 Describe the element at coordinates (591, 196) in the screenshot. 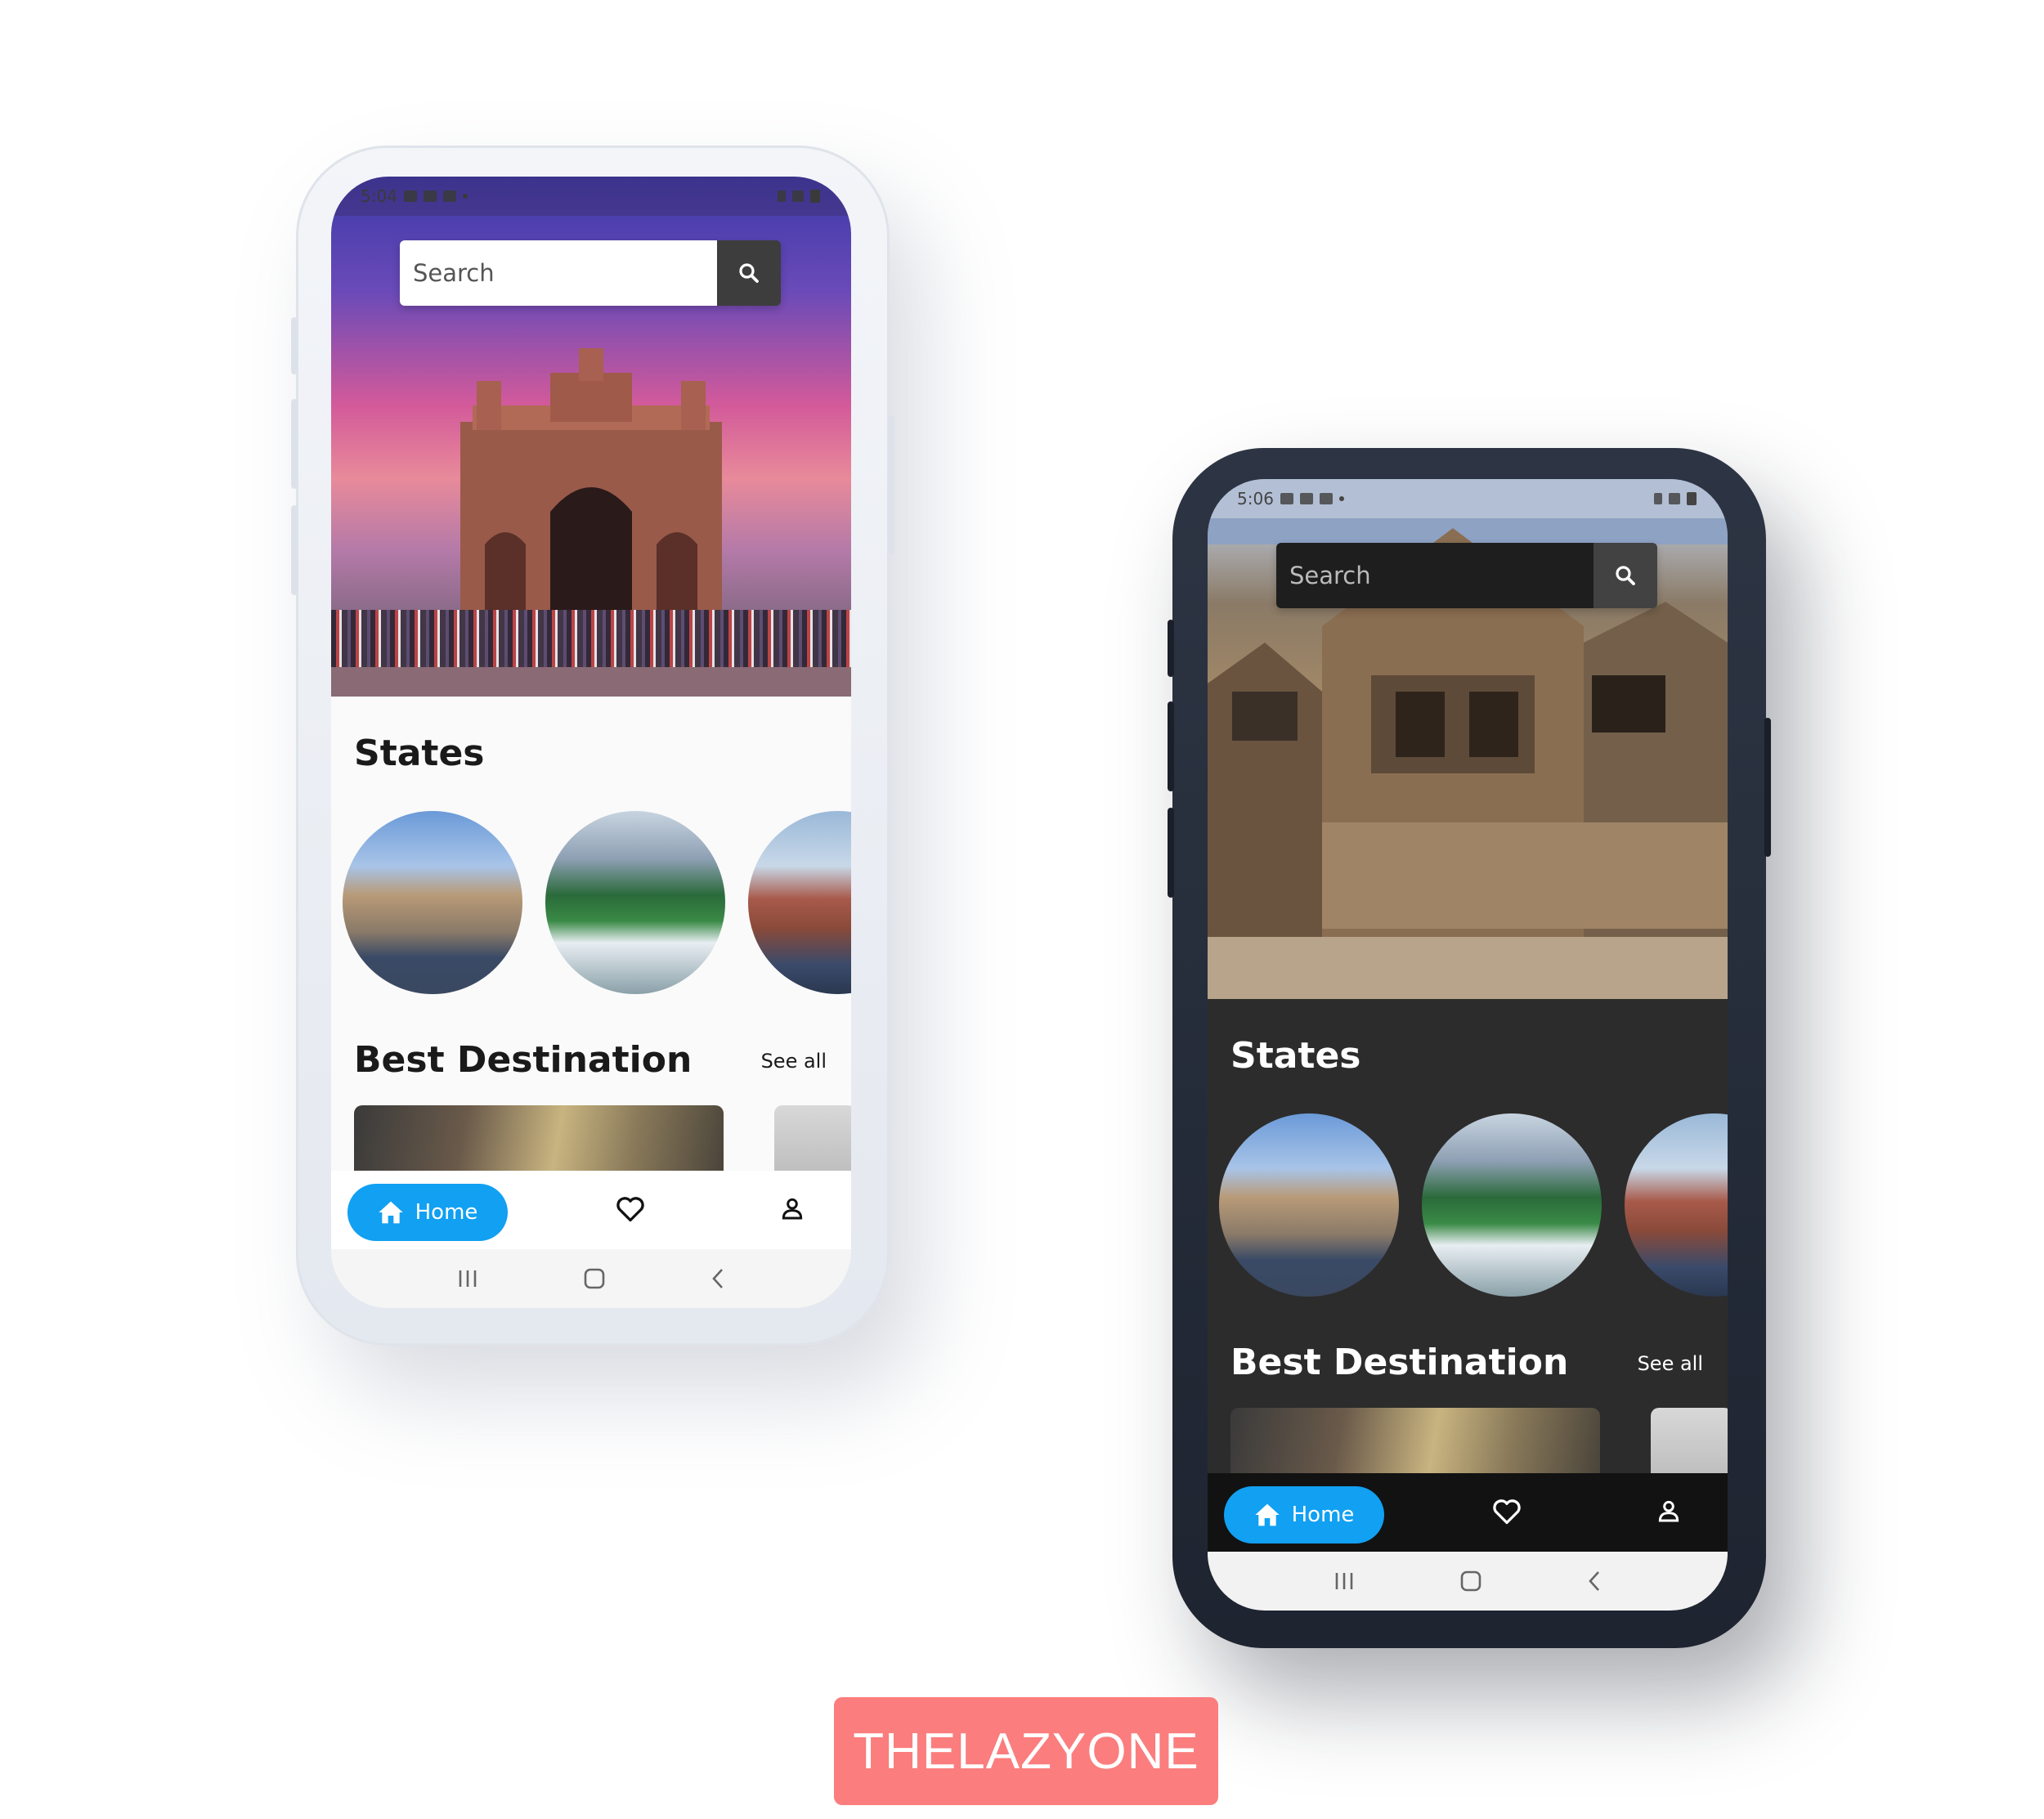

I see `status-bar: 5:04` at that location.